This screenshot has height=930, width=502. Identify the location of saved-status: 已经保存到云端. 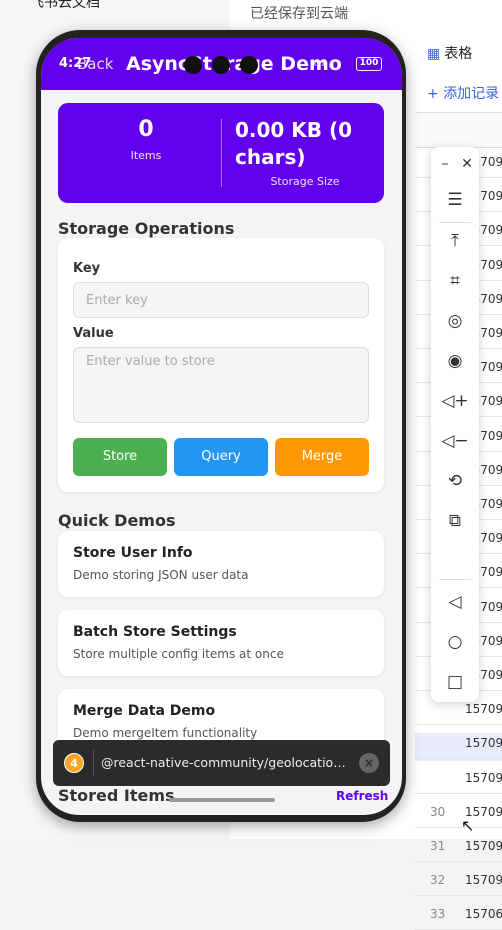
(299, 14).